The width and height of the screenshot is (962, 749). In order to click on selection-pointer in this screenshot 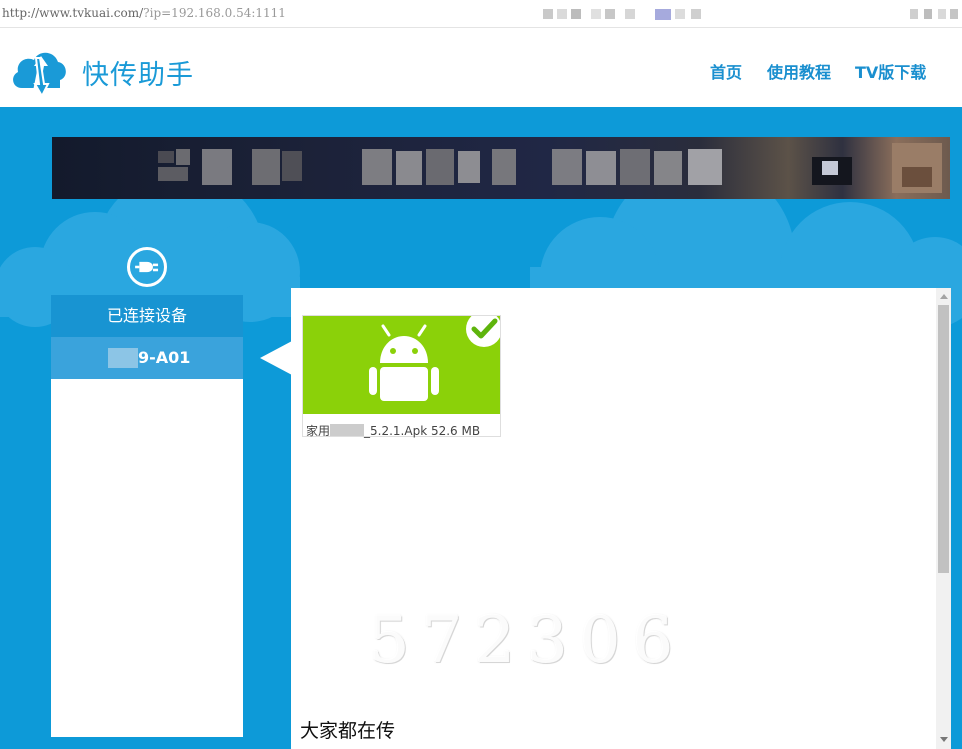, I will do `click(276, 358)`.